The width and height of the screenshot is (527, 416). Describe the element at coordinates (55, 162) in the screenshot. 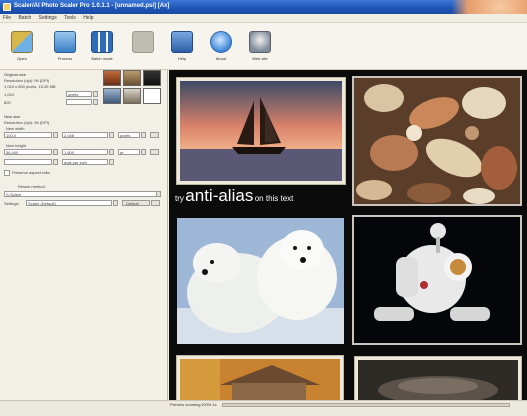

I see `dpi-spinner` at that location.